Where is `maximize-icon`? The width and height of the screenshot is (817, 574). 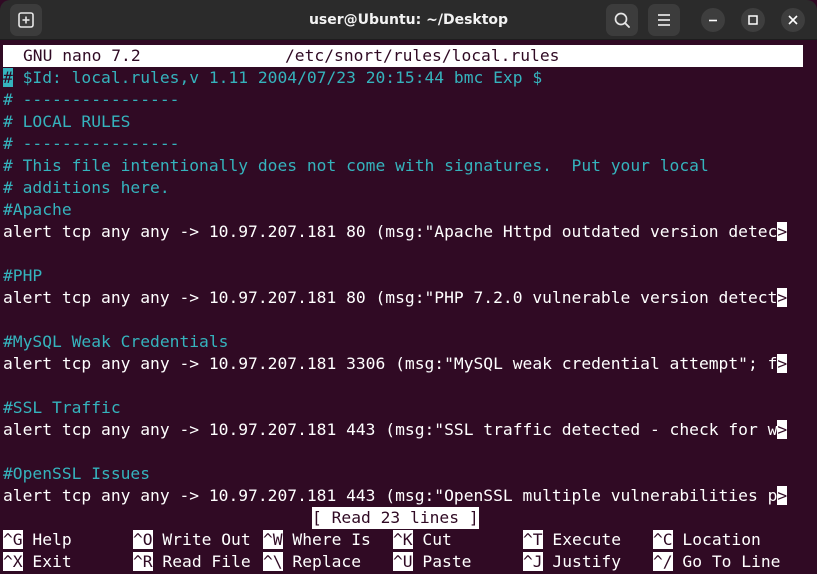
maximize-icon is located at coordinates (753, 20).